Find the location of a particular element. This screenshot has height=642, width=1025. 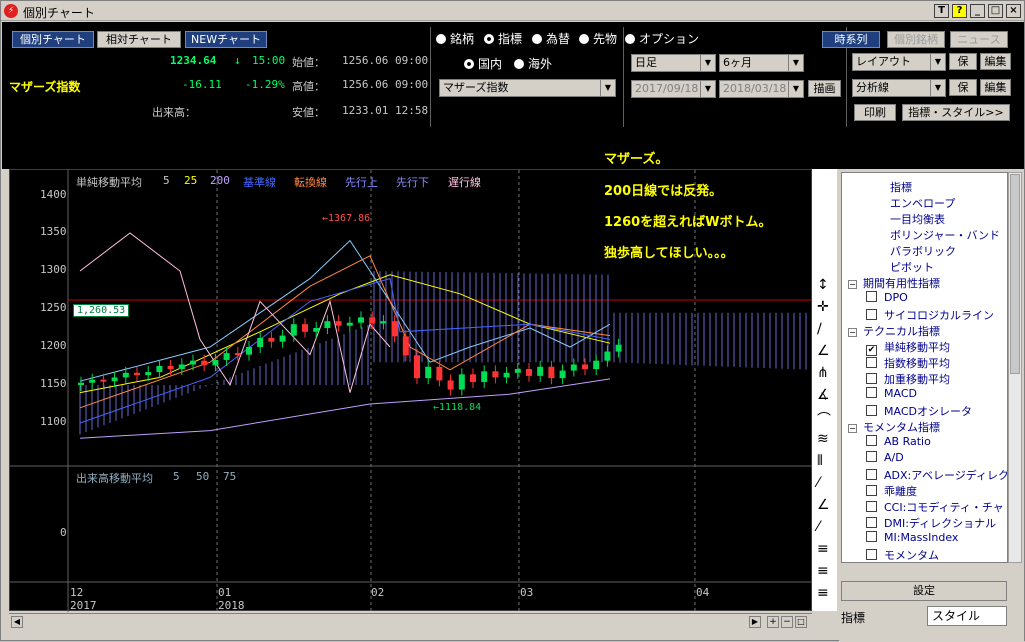

analysis-select: 分析線 ▼ is located at coordinates (899, 88).